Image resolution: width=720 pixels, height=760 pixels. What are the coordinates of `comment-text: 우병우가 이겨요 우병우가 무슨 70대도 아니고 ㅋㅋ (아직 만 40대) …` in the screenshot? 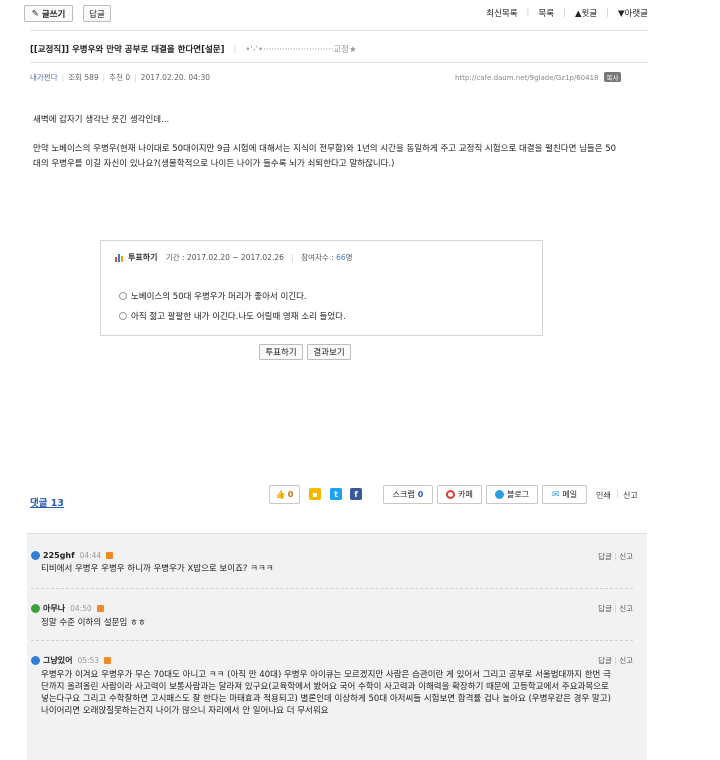 It's located at (326, 693).